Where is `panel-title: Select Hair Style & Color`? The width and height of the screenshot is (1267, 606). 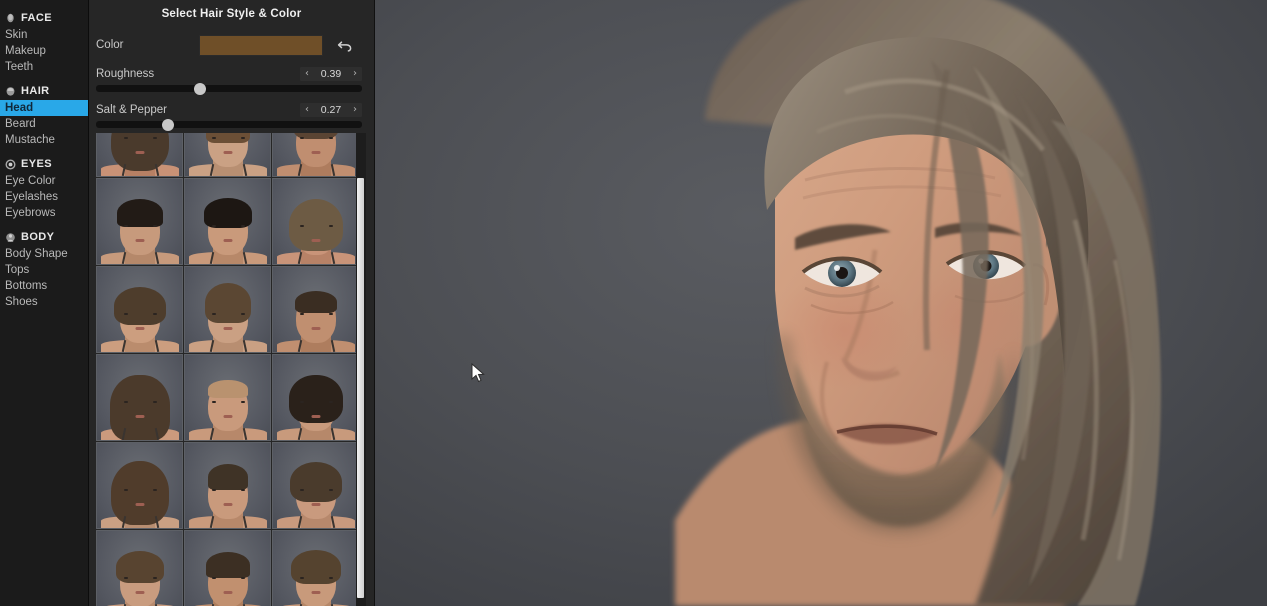 panel-title: Select Hair Style & Color is located at coordinates (231, 14).